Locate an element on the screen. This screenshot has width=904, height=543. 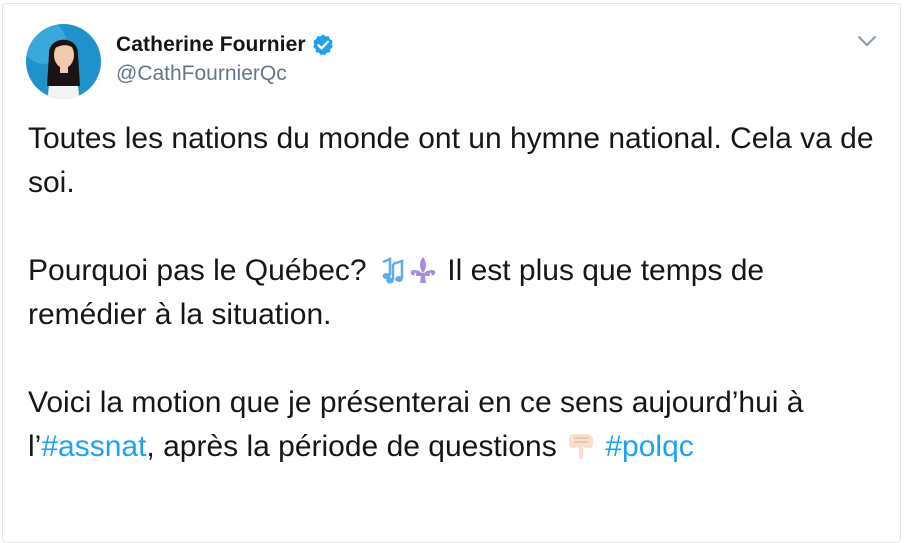
hashtag-link-assnat: #assnat is located at coordinates (93, 446).